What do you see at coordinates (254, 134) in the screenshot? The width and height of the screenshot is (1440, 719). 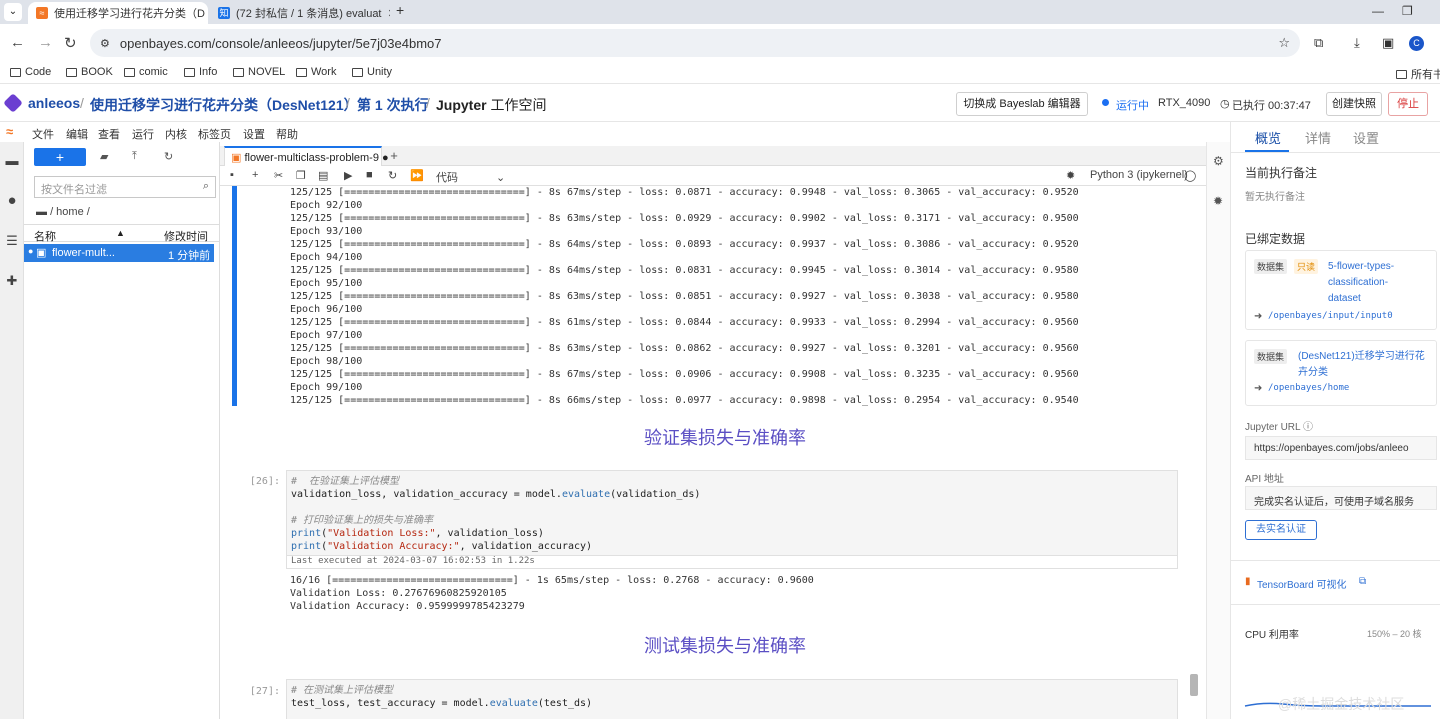 I see `menu-settings: 设置` at bounding box center [254, 134].